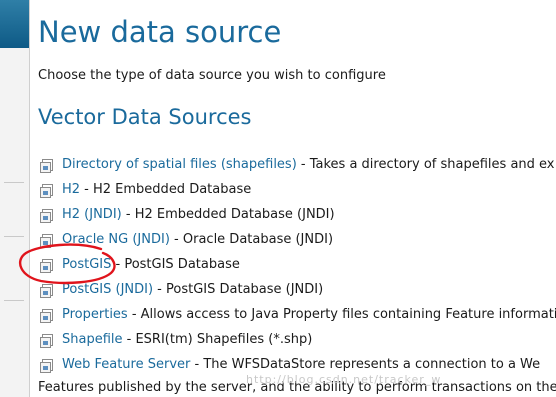  I want to click on data-source-text: PostGIS (JNDI) - PostGIS Database (JNDI), so click(192, 290).